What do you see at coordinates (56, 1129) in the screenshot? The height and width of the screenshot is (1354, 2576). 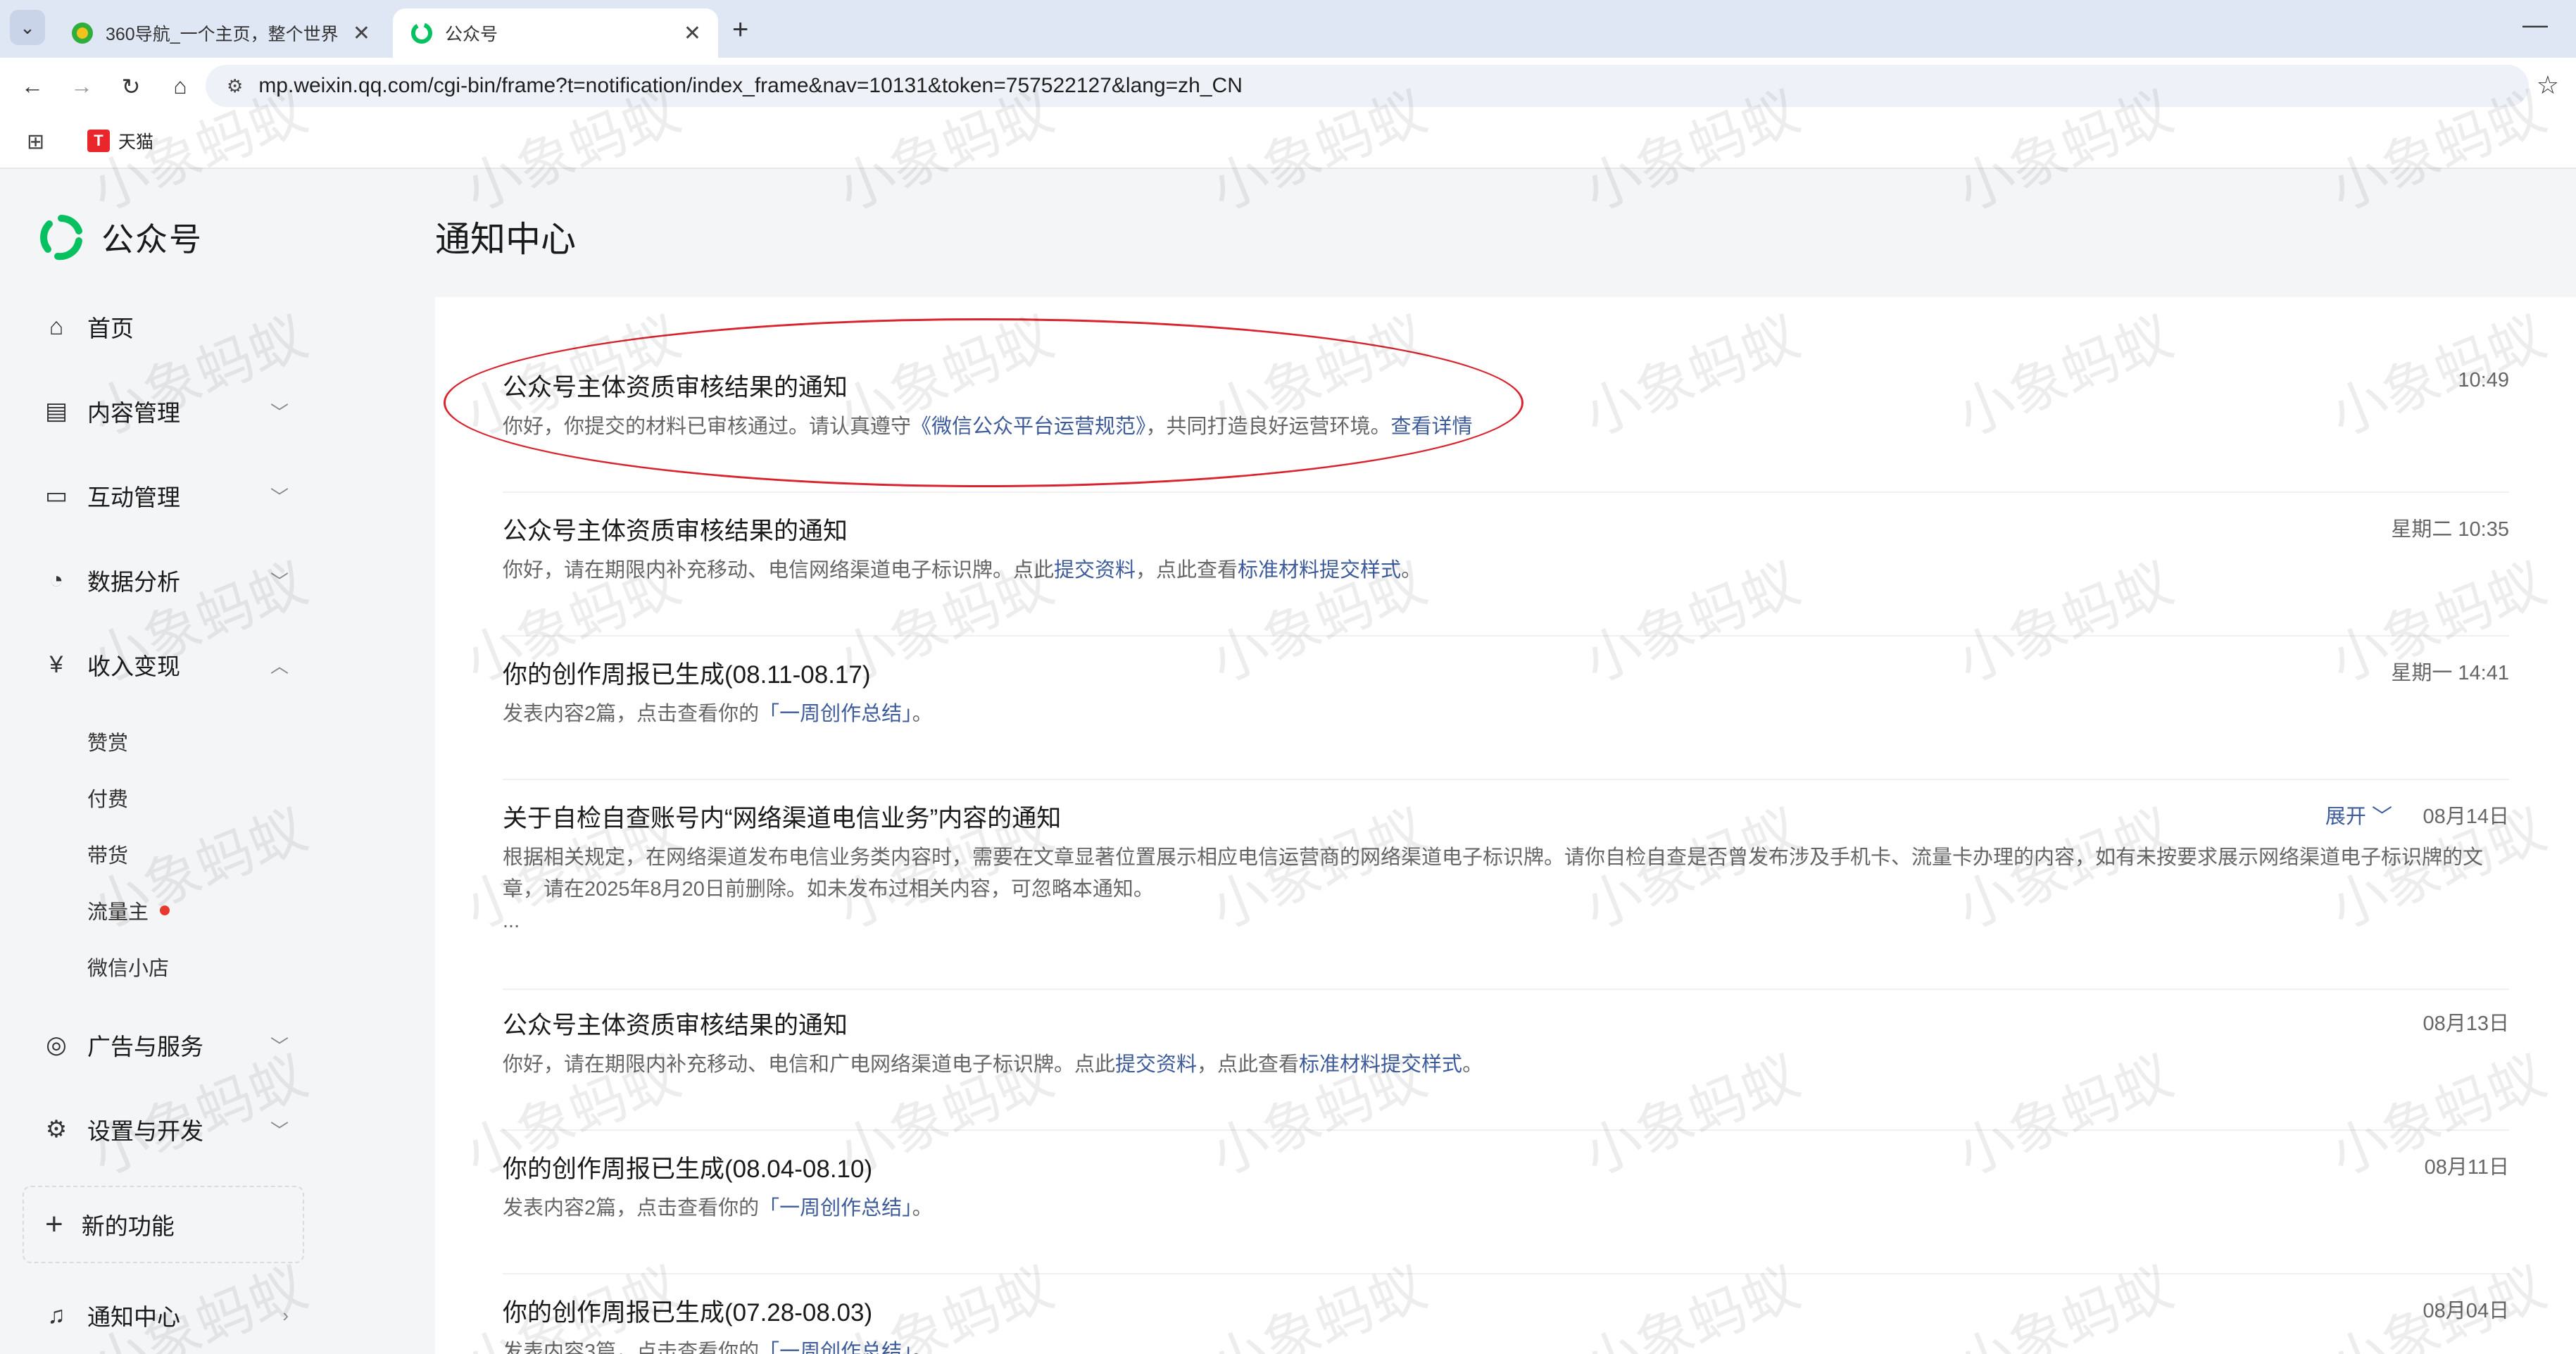 I see `gear-icon: ⚙` at bounding box center [56, 1129].